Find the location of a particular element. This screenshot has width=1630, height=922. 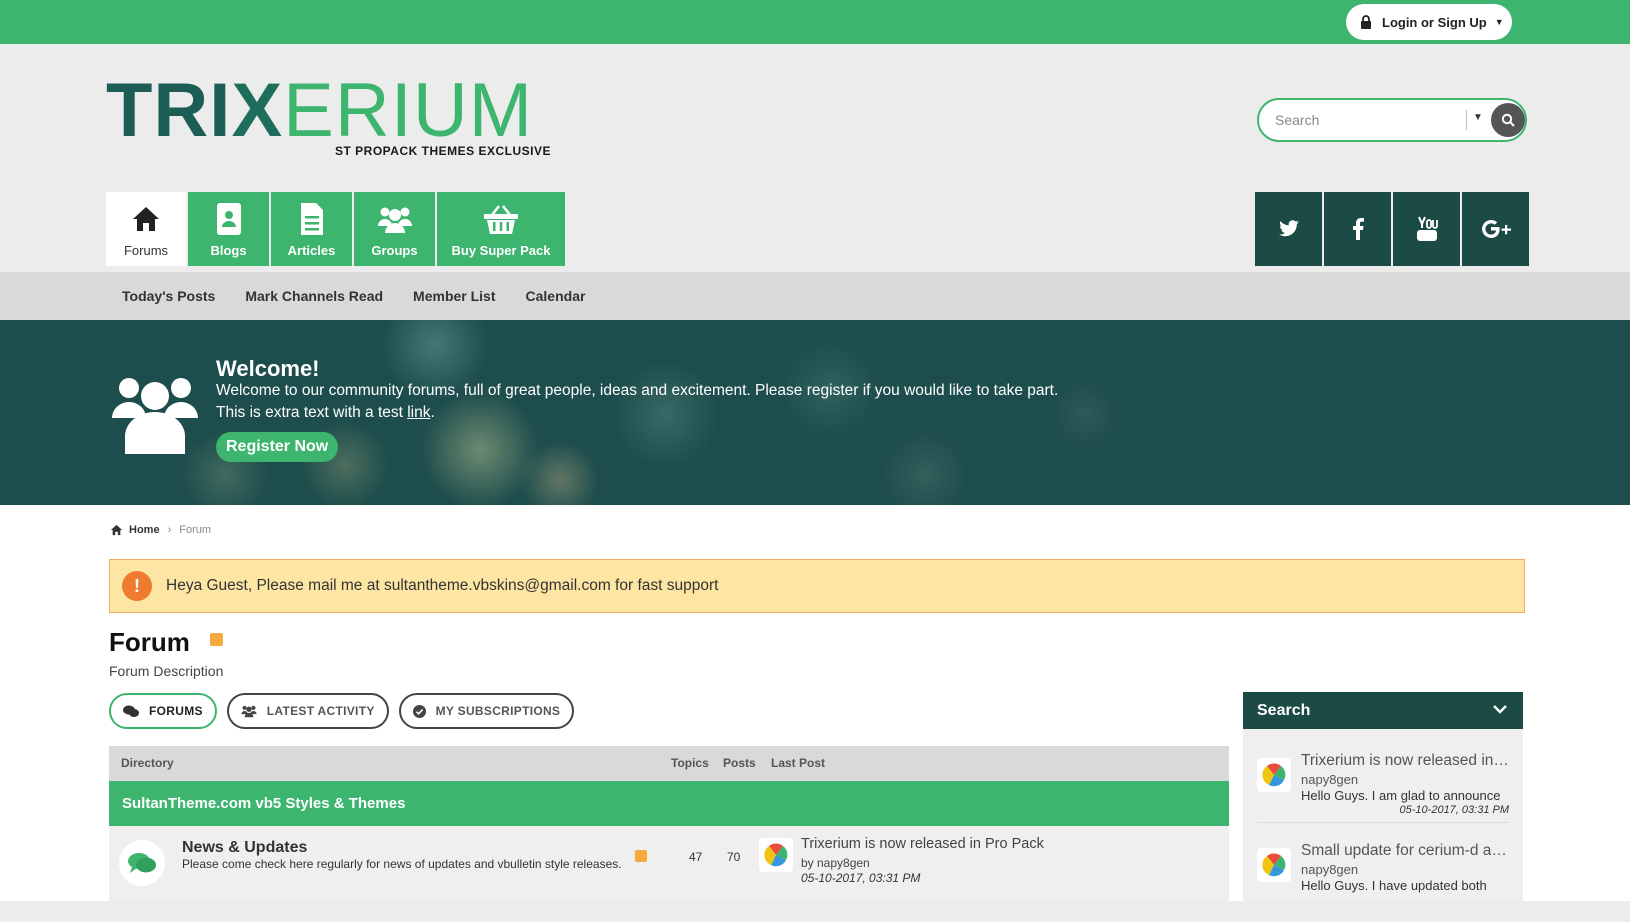

top-bar: Login or Sign Up ▼ is located at coordinates (815, 22).